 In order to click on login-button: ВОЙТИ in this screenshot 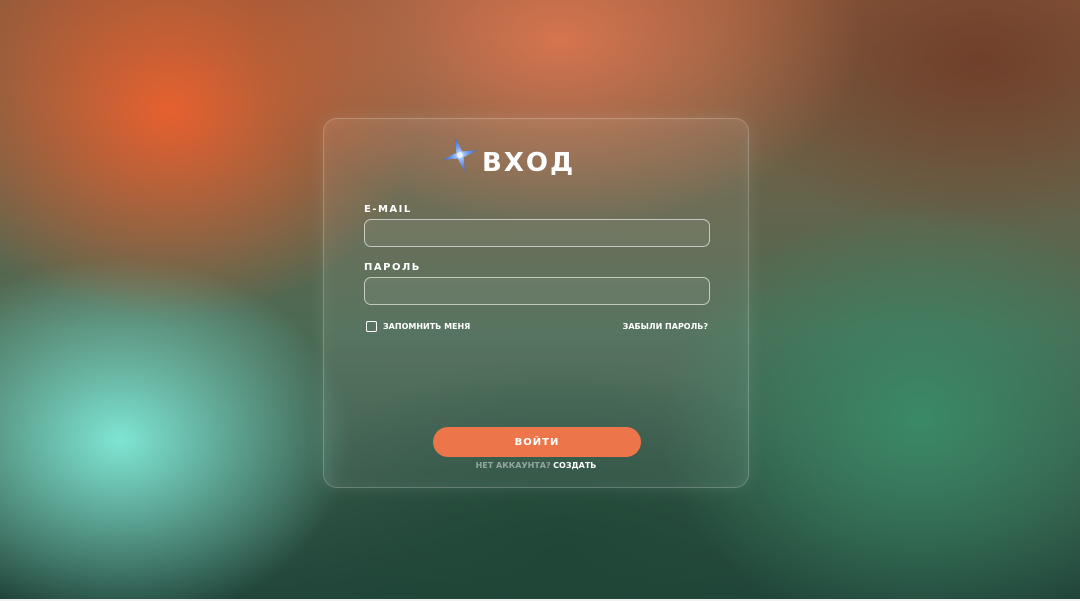, I will do `click(537, 442)`.